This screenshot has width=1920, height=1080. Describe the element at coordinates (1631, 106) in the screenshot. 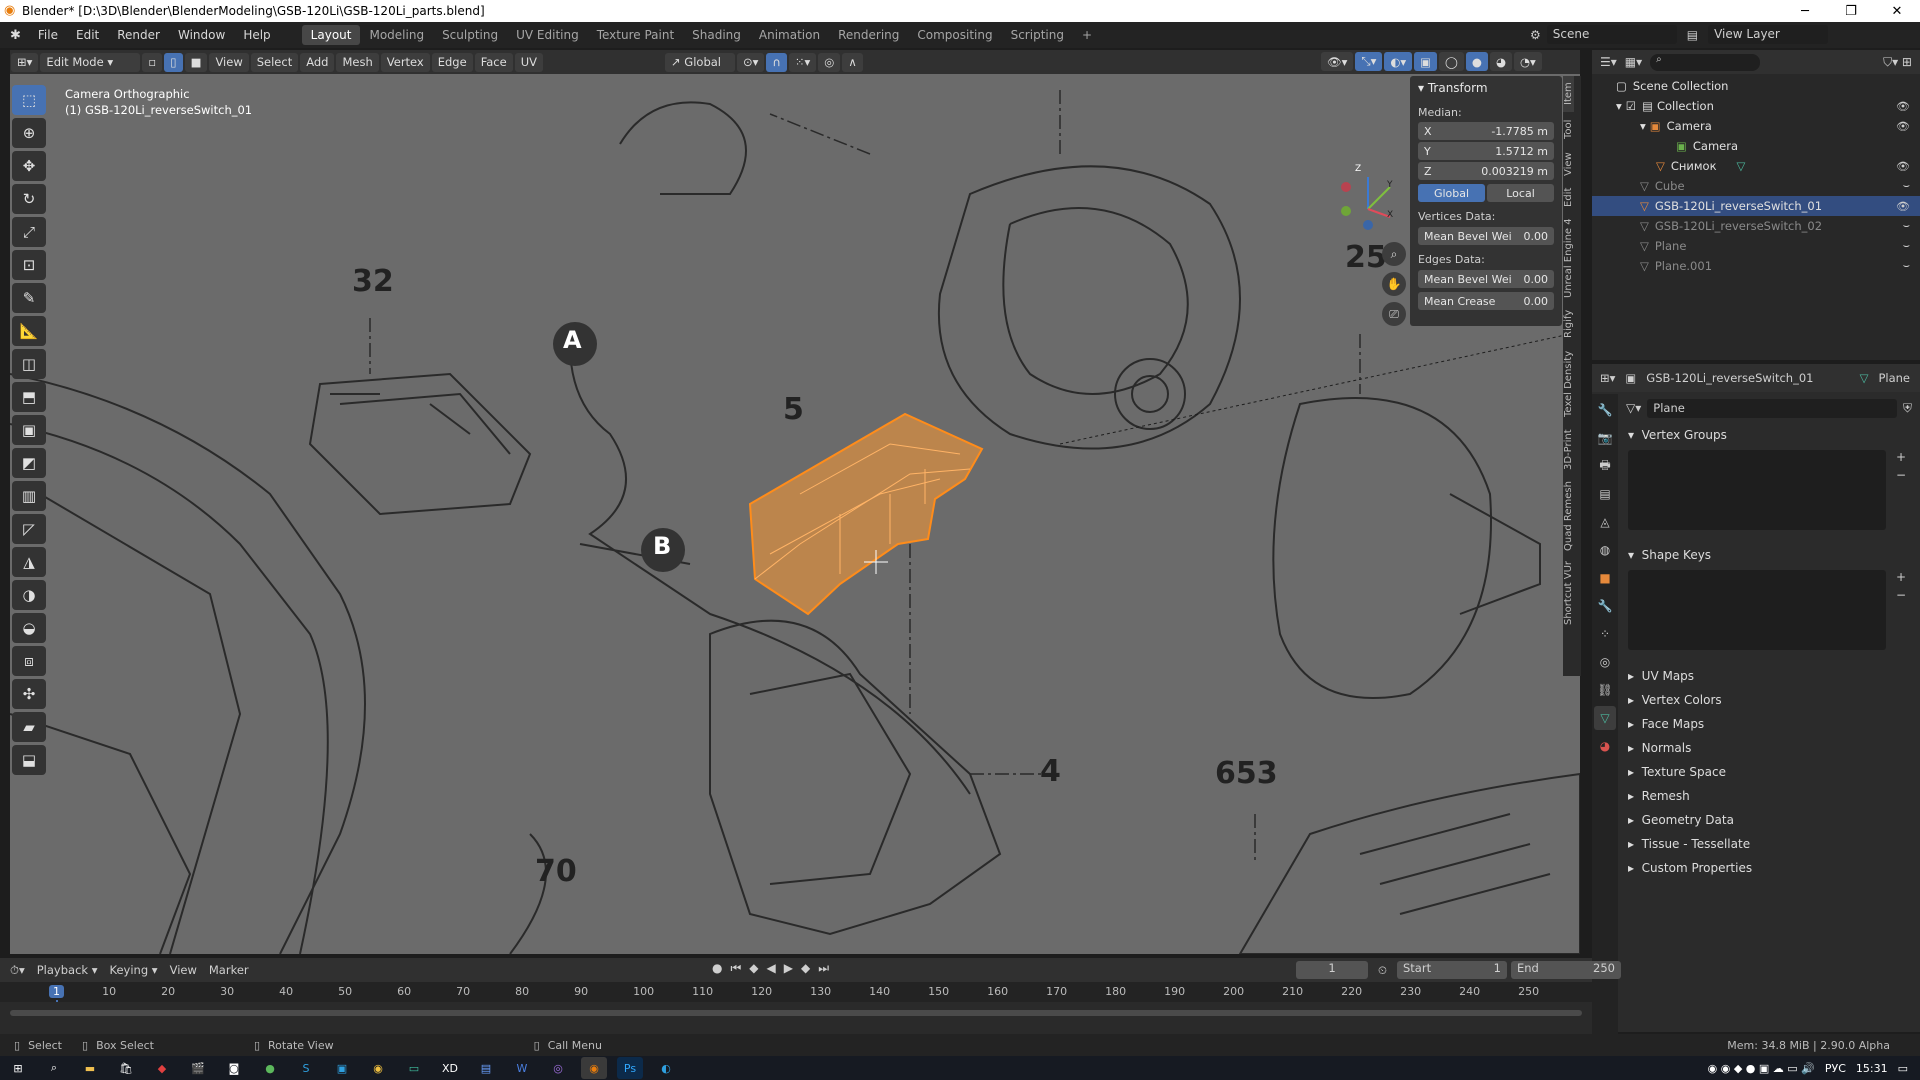

I see `checkbox-icon: ☑` at that location.